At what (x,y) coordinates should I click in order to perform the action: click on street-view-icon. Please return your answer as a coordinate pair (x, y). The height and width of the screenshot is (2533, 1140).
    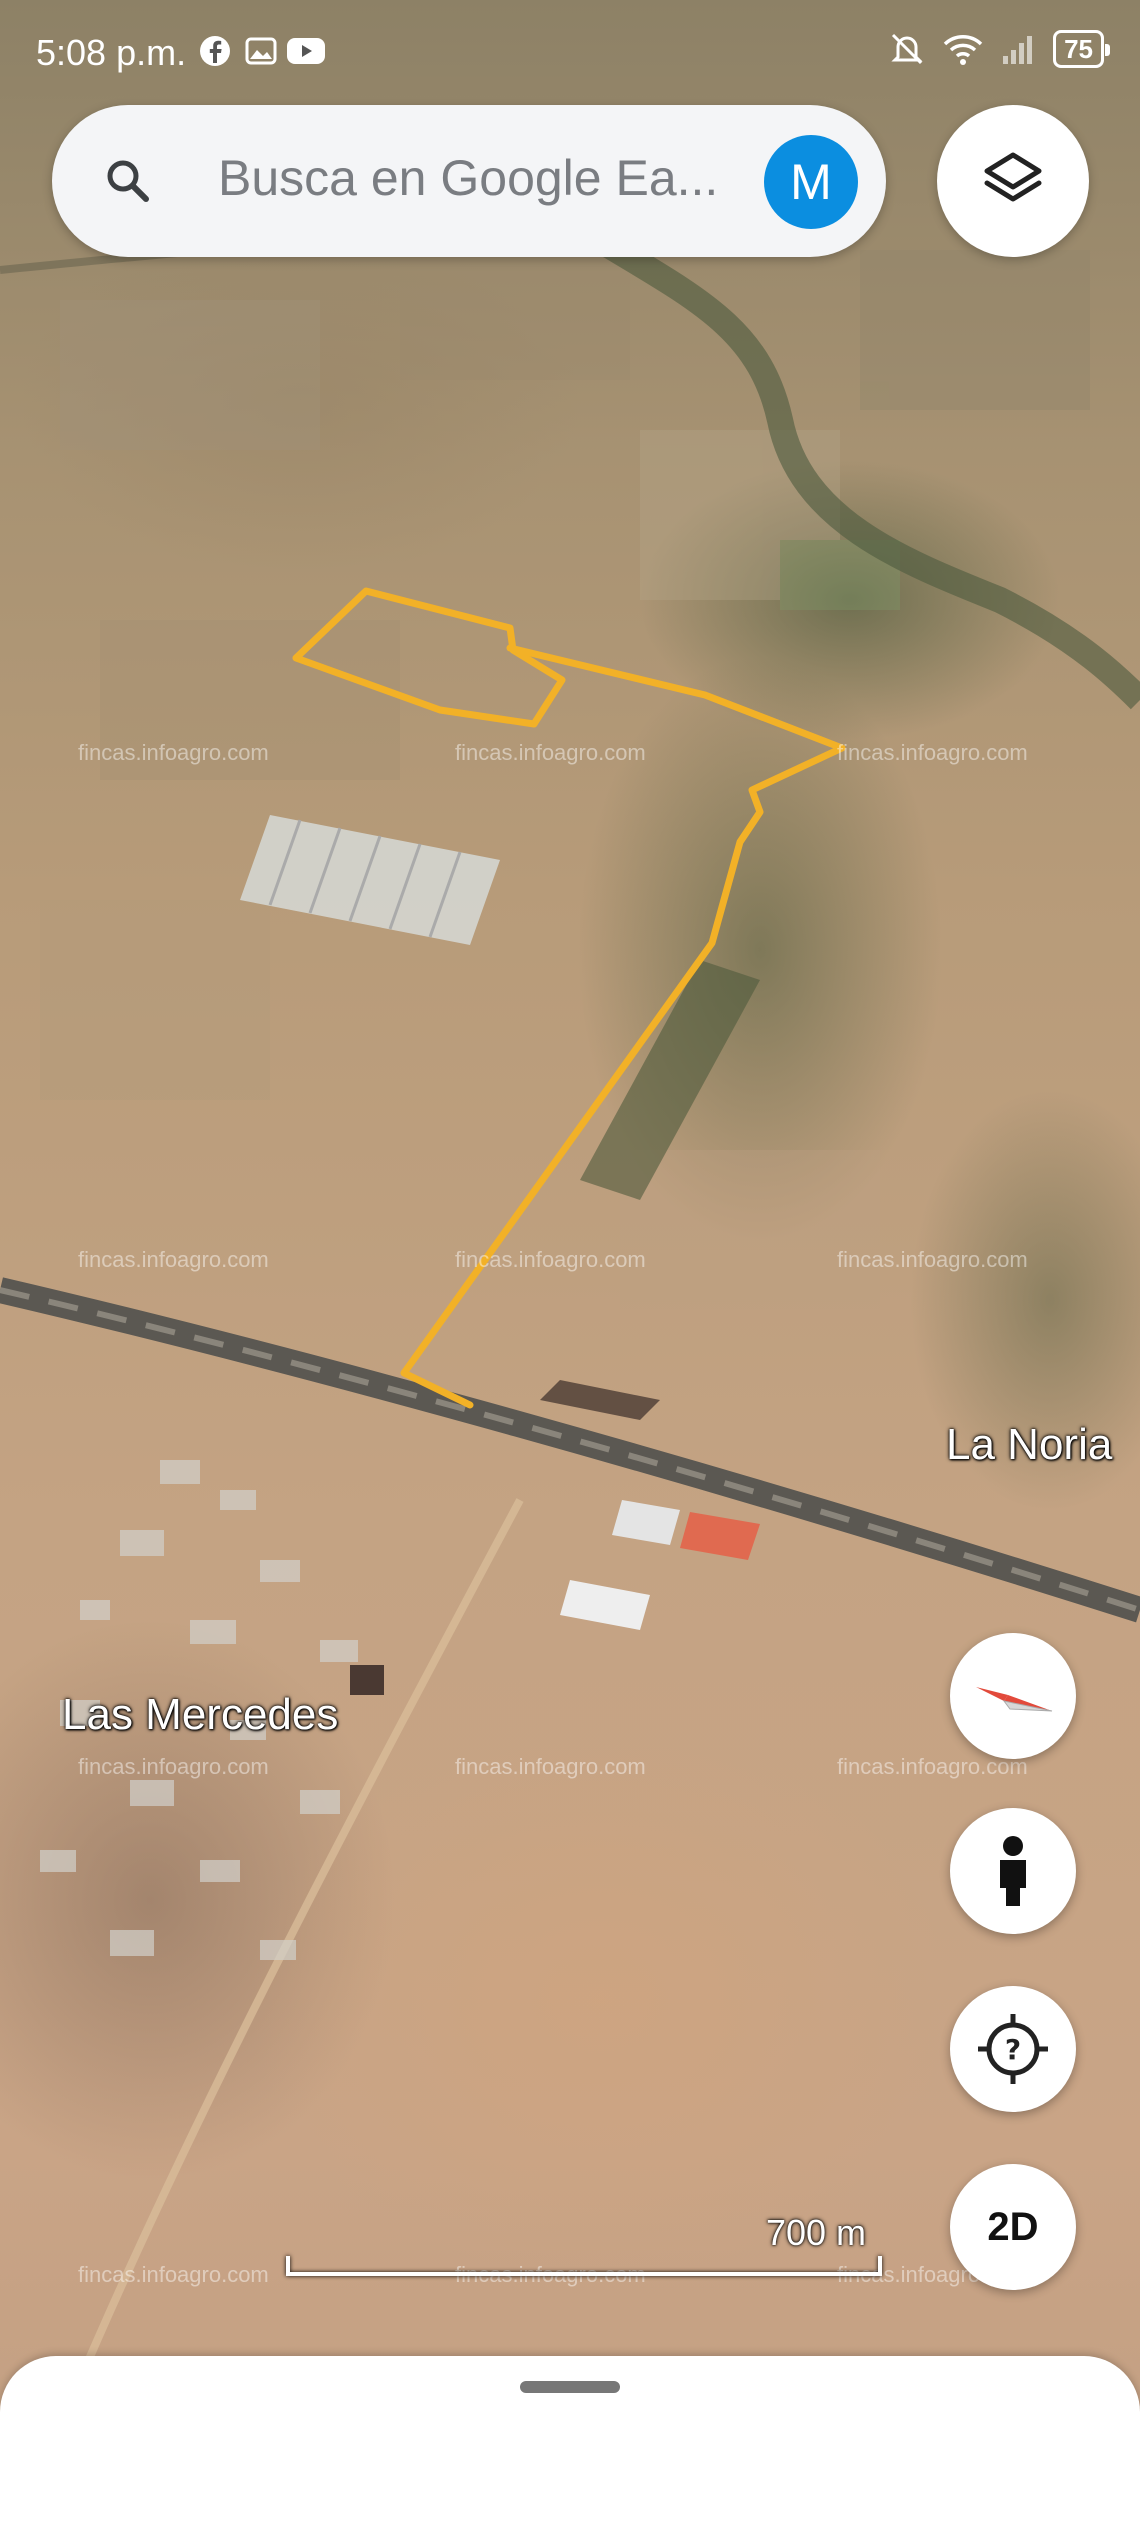
    Looking at the image, I should click on (1013, 1871).